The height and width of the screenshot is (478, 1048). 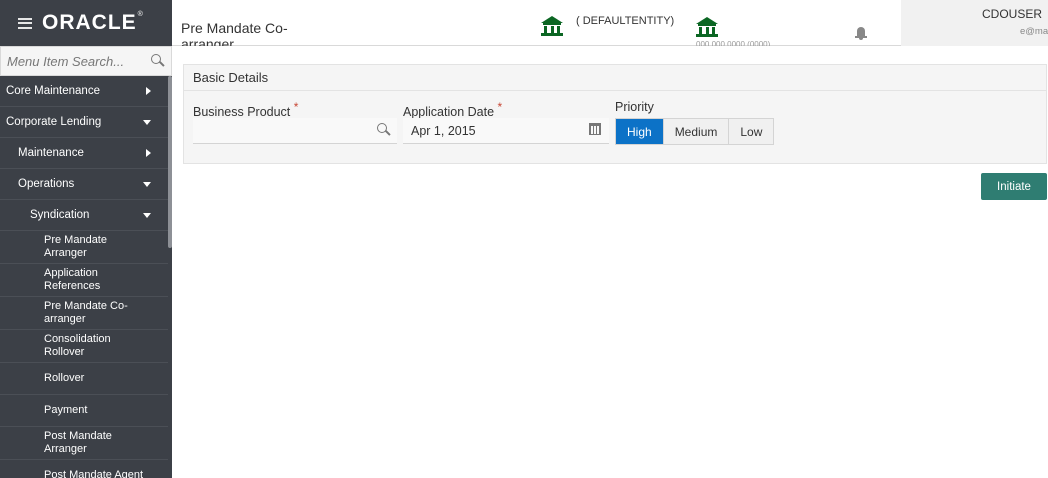 What do you see at coordinates (595, 129) in the screenshot?
I see `calendar-icon` at bounding box center [595, 129].